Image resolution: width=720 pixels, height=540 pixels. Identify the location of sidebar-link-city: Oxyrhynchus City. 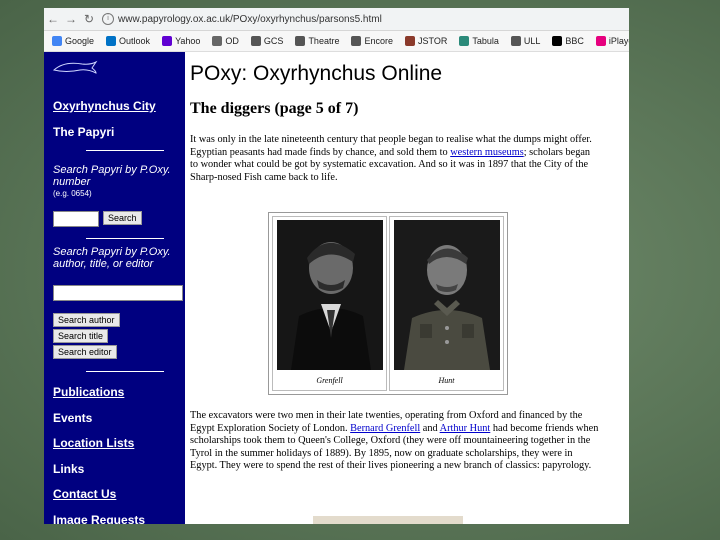
(104, 106).